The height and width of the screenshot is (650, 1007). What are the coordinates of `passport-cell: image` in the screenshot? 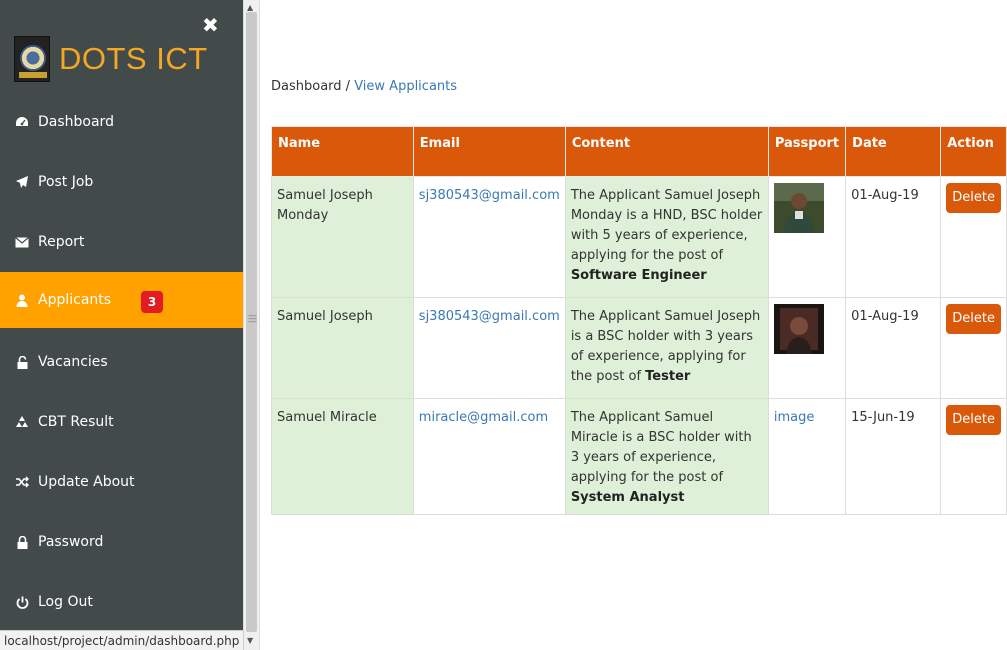 It's located at (807, 456).